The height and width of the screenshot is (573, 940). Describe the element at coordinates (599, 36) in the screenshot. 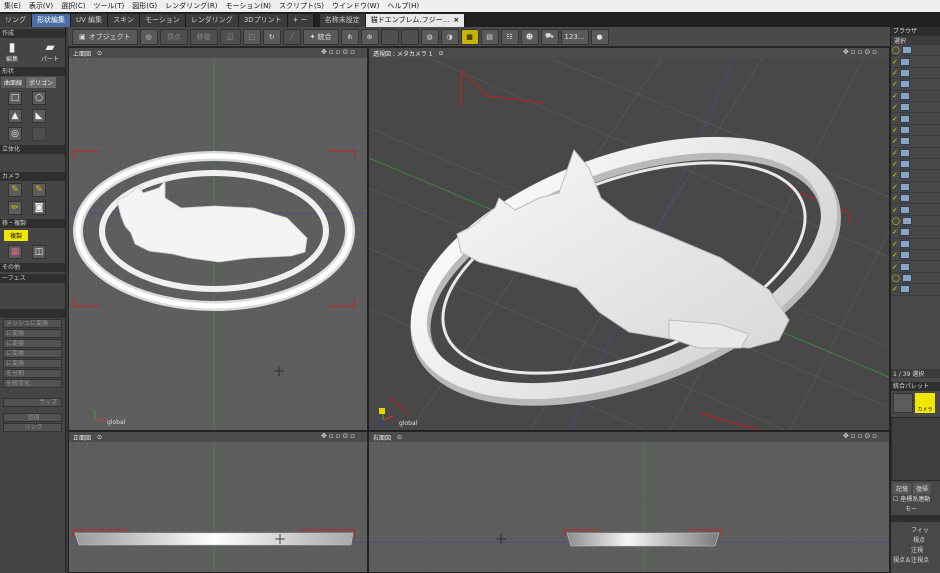

I see `sphere-icon: ●` at that location.